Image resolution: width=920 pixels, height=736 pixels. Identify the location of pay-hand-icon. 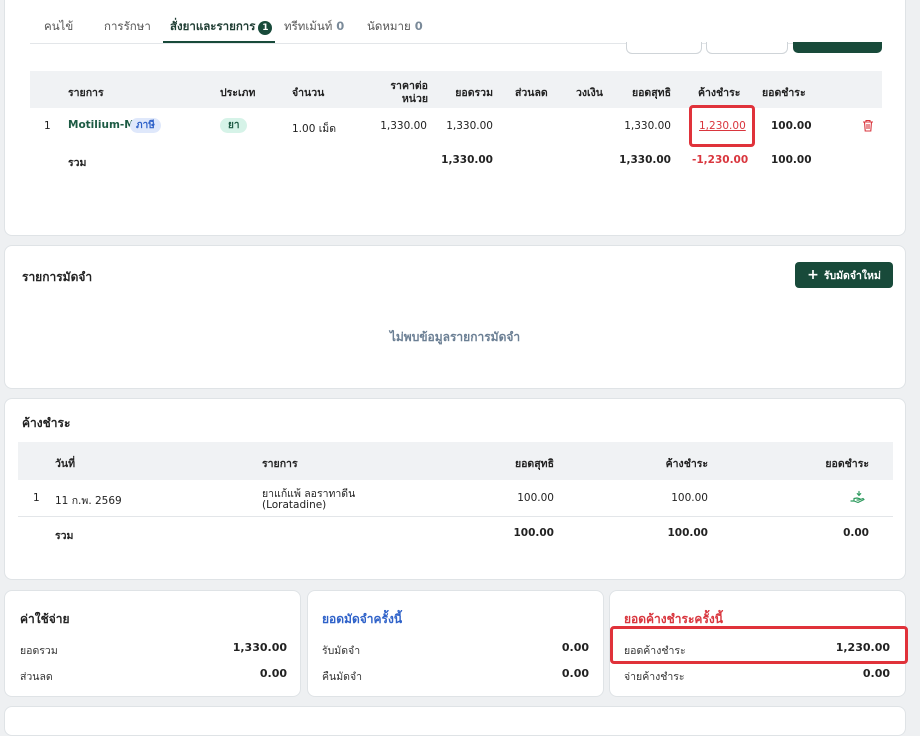
(858, 498).